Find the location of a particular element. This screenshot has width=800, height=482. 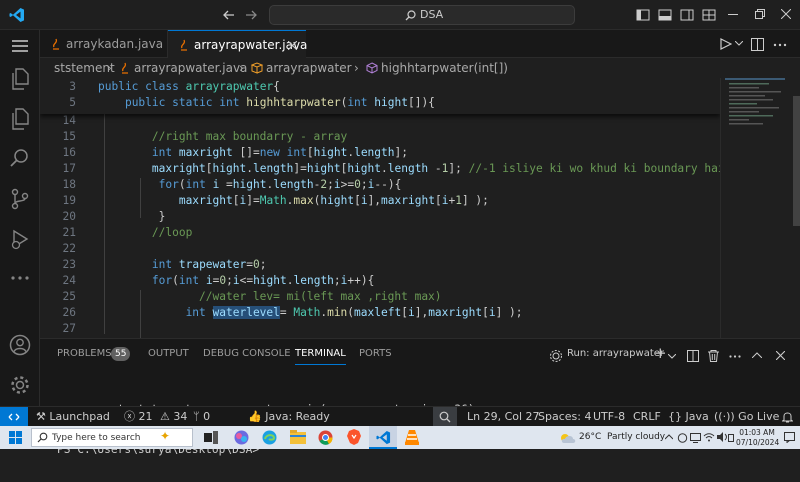

breadcrumb-method: highhtarpwater(int[]) is located at coordinates (444, 68).